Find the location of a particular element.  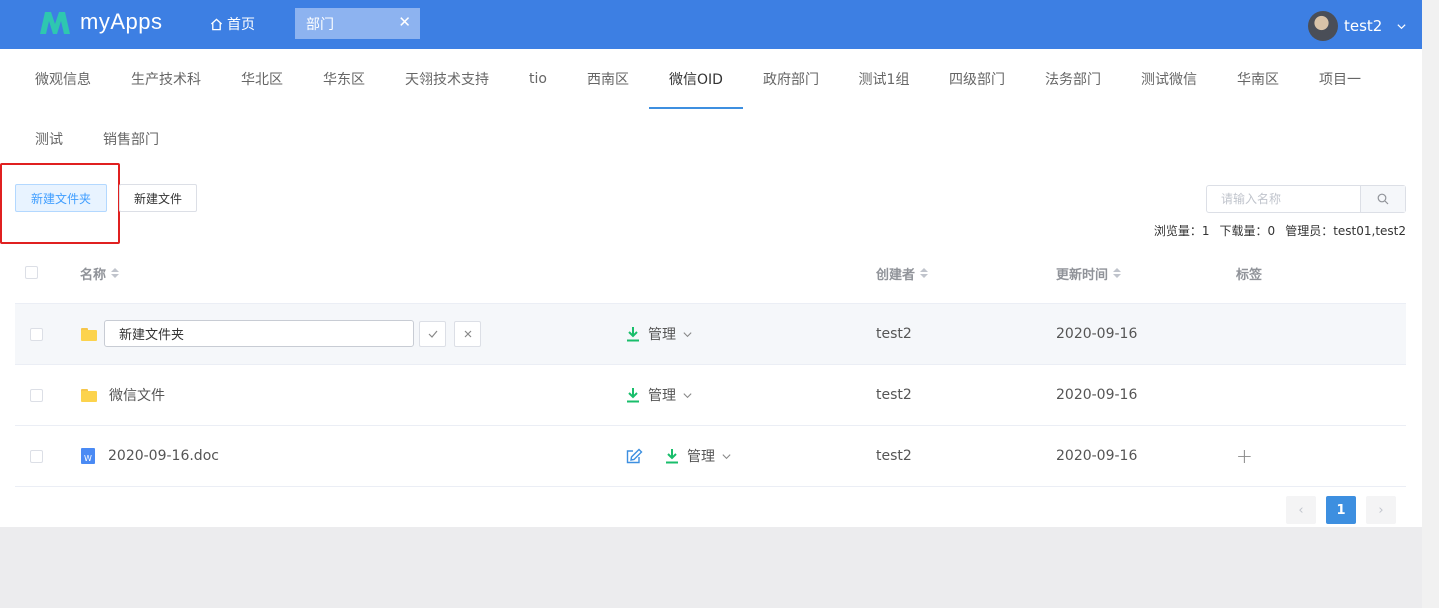

tab-dept: 测试 is located at coordinates (49, 139).